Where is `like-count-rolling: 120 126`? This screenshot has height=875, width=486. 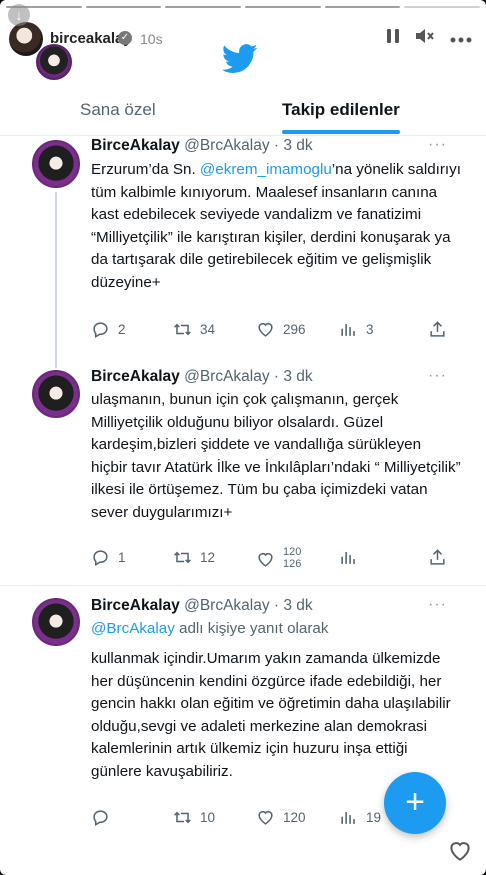 like-count-rolling: 120 126 is located at coordinates (292, 558).